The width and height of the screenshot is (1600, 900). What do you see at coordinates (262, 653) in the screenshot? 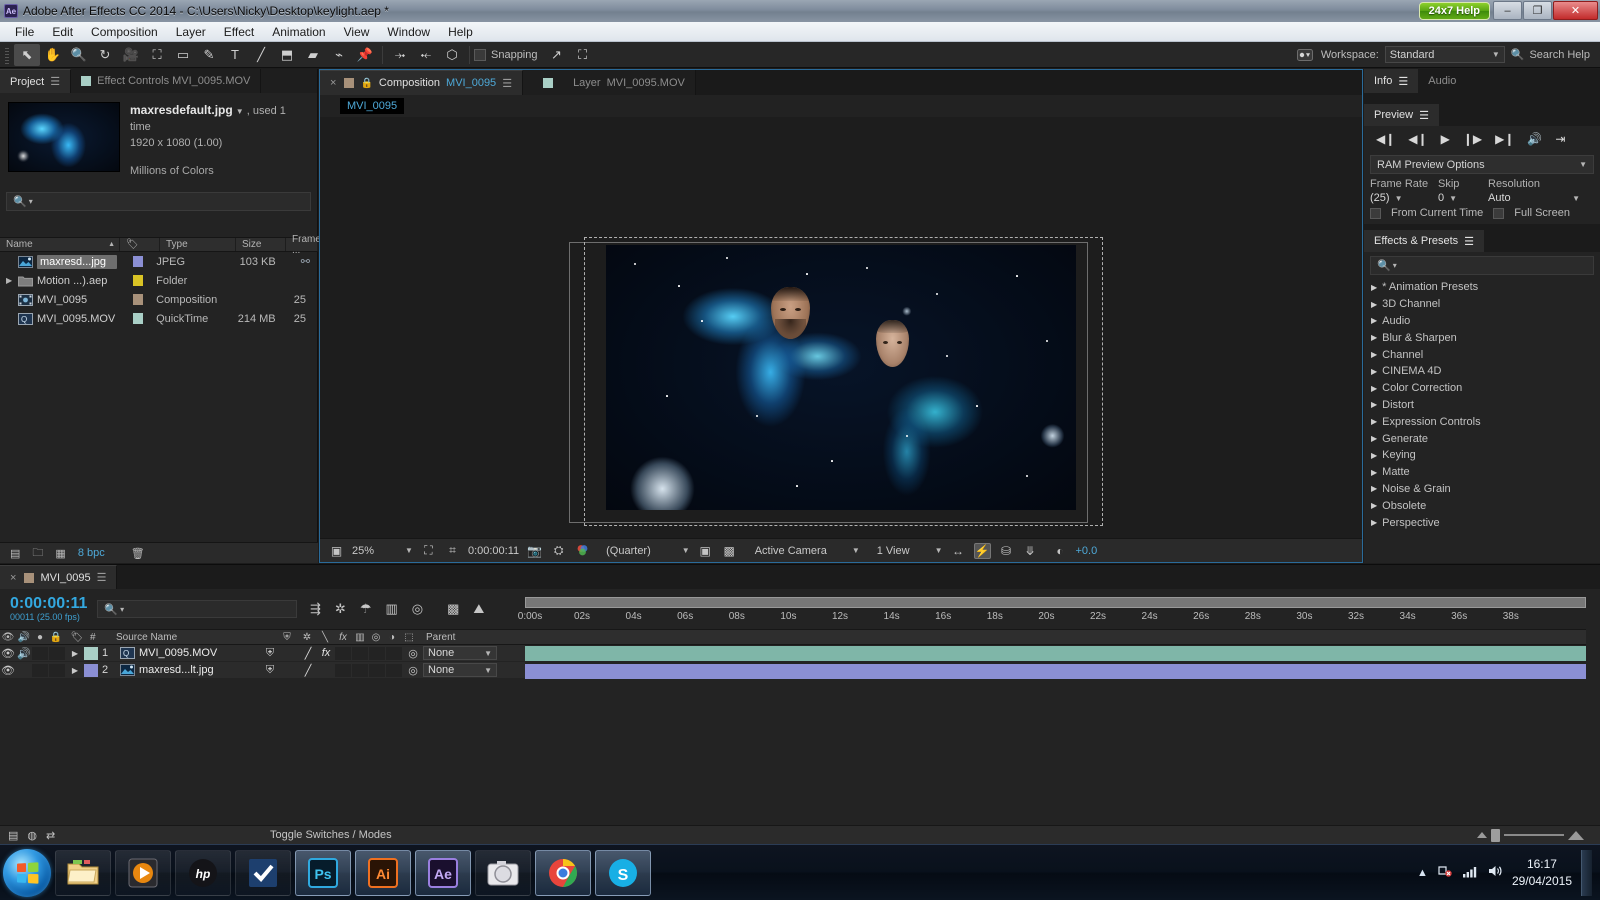
I see `timeline-layer-row: 👁 🔊 ▶ 1 Q MVI_0095.MOV ⛨ ╱ fx ◎ None ▼` at bounding box center [262, 653].